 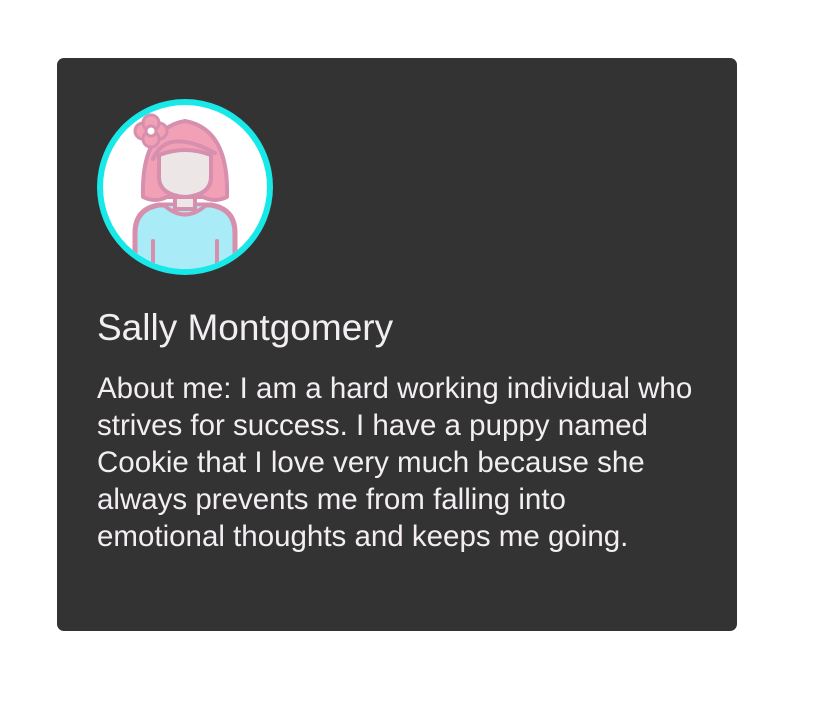 What do you see at coordinates (185, 191) in the screenshot?
I see `woman-avatar-icon` at bounding box center [185, 191].